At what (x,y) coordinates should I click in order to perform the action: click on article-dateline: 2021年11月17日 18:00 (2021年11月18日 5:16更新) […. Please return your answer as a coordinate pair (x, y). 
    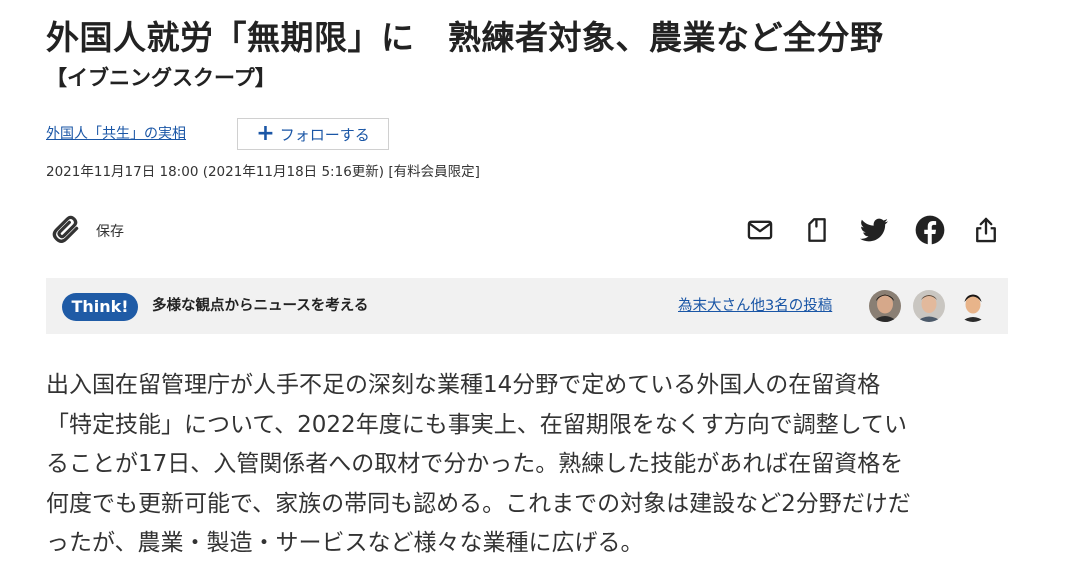
    Looking at the image, I should click on (263, 172).